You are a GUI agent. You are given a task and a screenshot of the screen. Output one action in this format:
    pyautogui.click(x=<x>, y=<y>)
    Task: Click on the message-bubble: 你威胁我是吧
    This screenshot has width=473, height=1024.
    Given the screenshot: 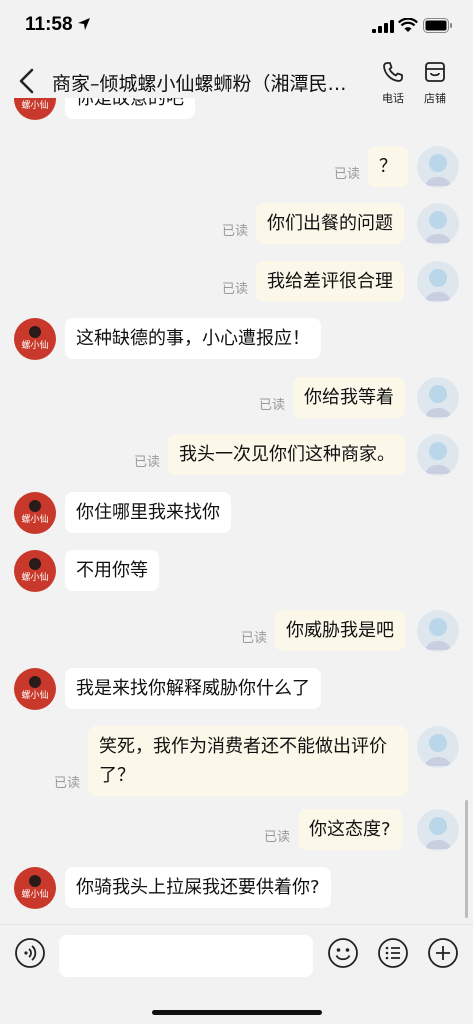 What is the action you would take?
    pyautogui.click(x=340, y=630)
    